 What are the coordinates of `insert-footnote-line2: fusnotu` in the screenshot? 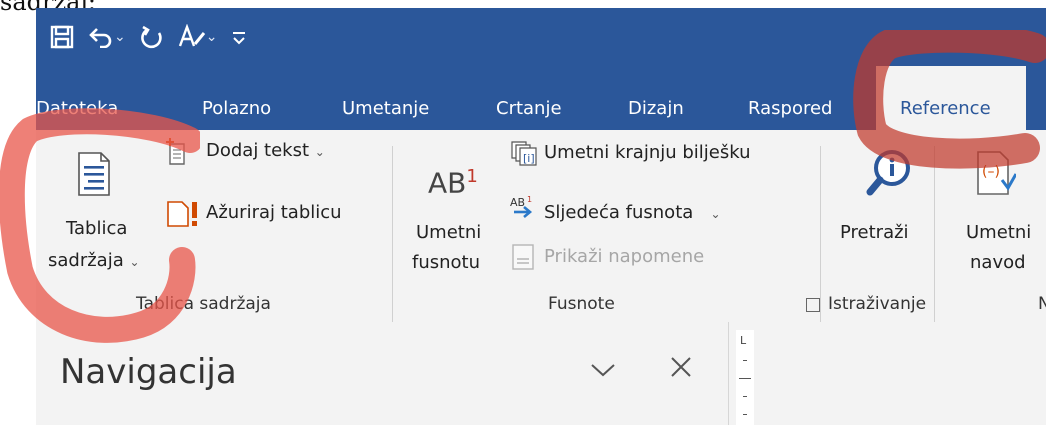 It's located at (446, 262).